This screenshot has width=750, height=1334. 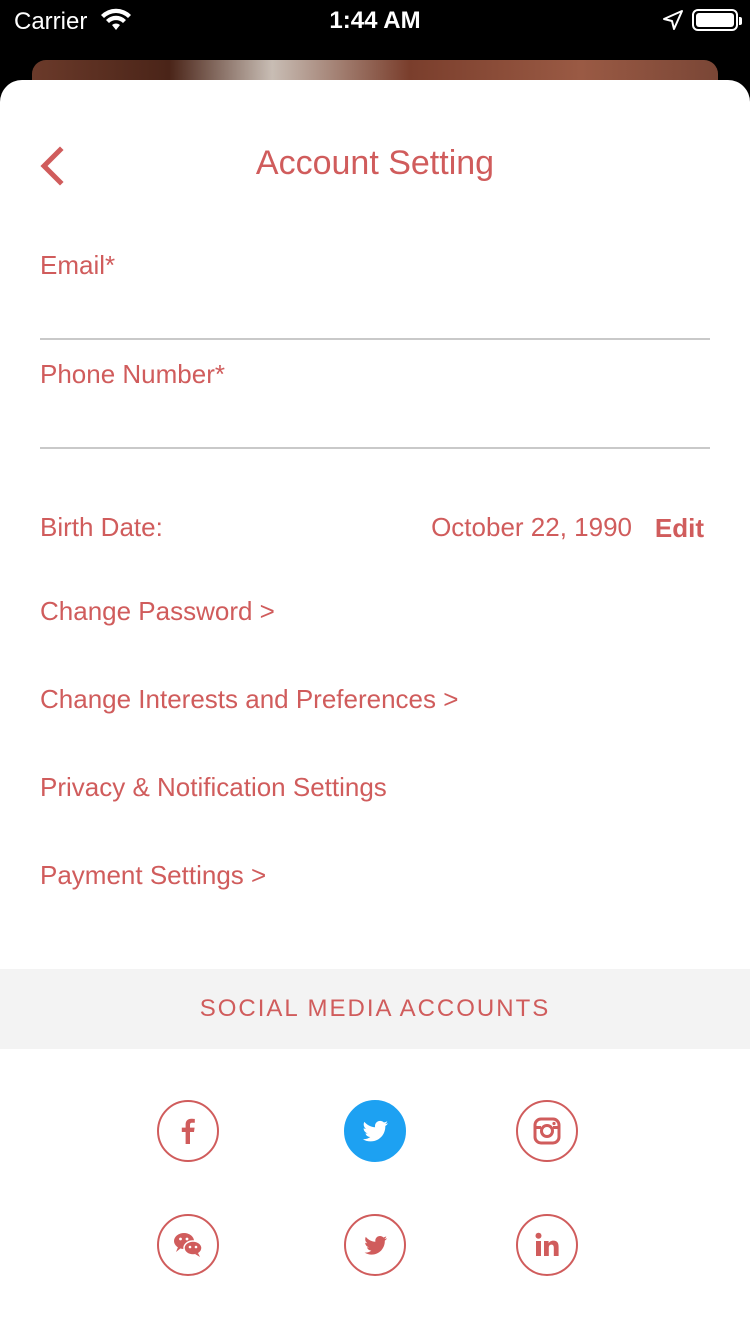 I want to click on instagram-icon, so click(x=547, y=1131).